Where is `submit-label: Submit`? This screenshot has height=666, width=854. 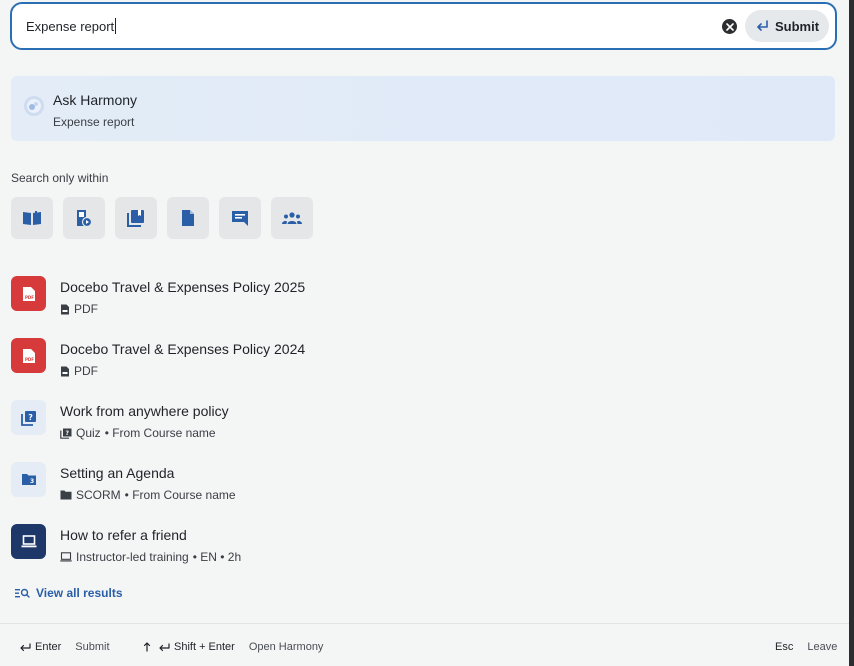
submit-label: Submit is located at coordinates (797, 26).